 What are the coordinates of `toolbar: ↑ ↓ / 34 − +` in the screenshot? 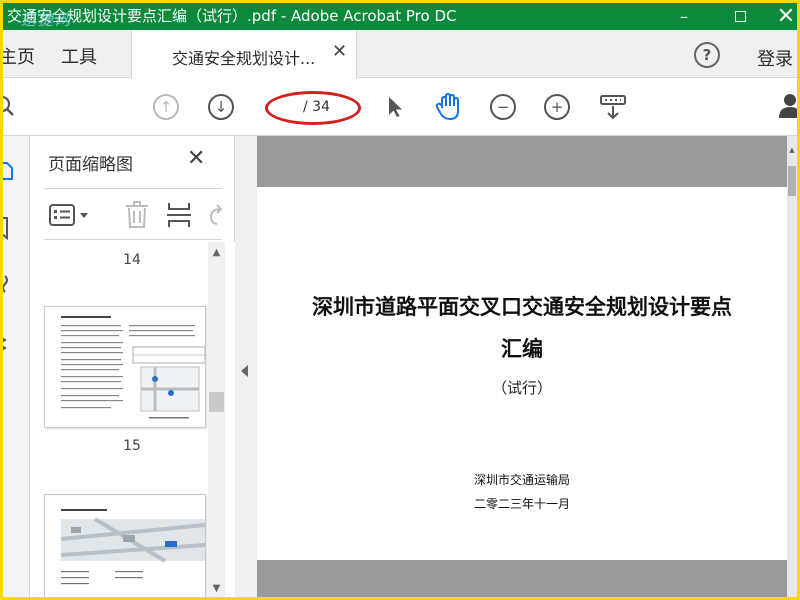 It's located at (400, 107).